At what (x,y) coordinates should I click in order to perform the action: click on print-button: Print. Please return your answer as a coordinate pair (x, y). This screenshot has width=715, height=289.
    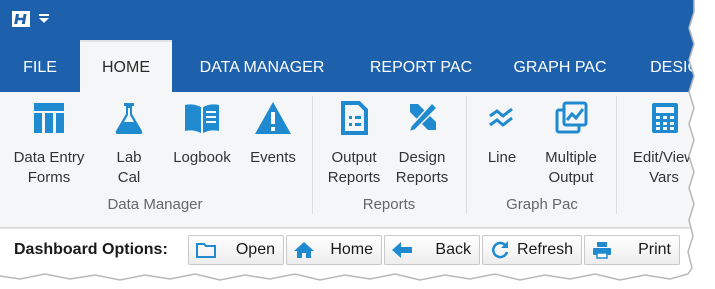
    Looking at the image, I should click on (632, 250).